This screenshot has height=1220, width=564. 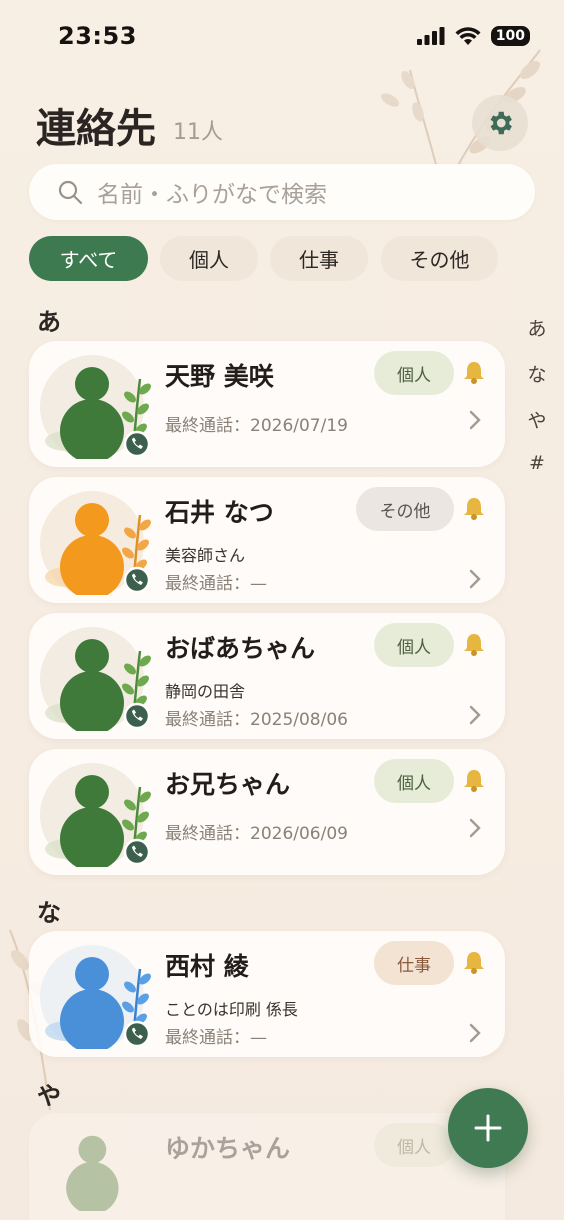 I want to click on plus-icon, so click(x=488, y=1128).